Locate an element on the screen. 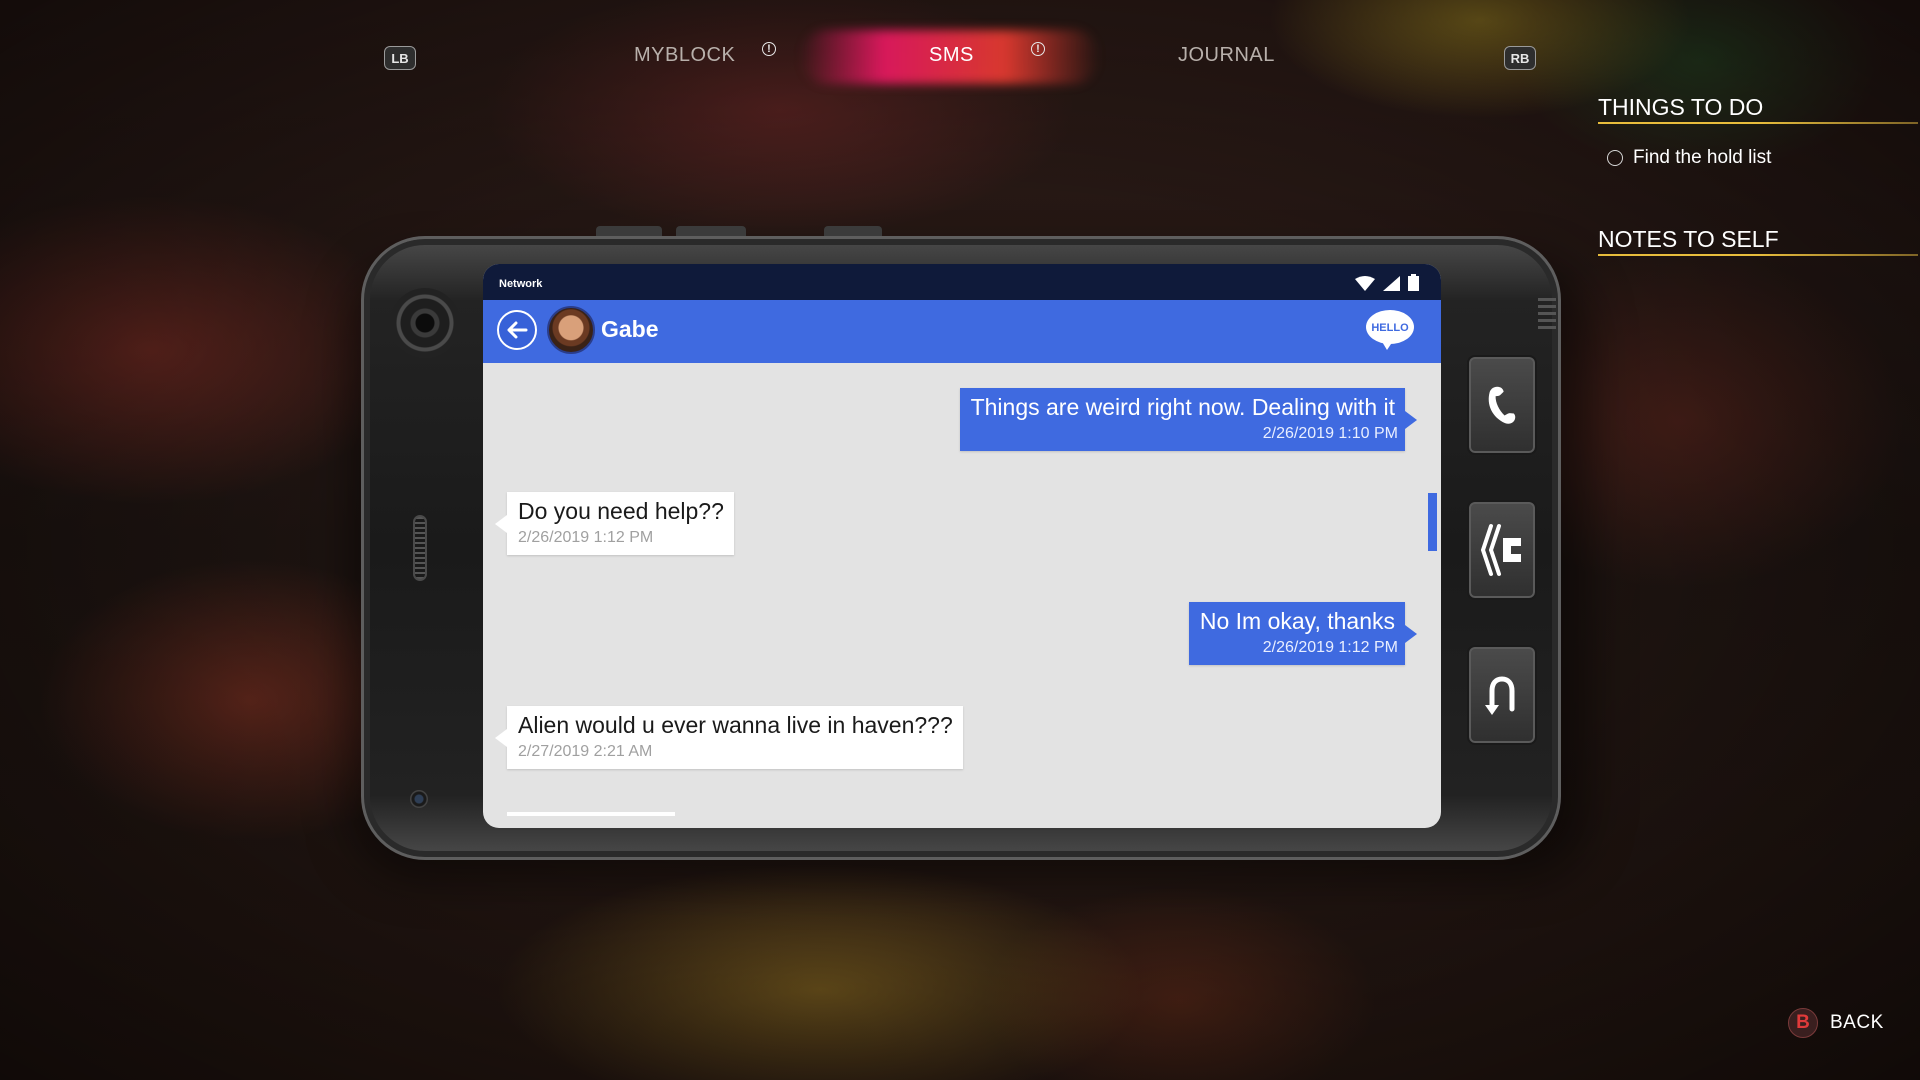 The image size is (1920, 1080). tab-journal: JOURNAL is located at coordinates (1226, 55).